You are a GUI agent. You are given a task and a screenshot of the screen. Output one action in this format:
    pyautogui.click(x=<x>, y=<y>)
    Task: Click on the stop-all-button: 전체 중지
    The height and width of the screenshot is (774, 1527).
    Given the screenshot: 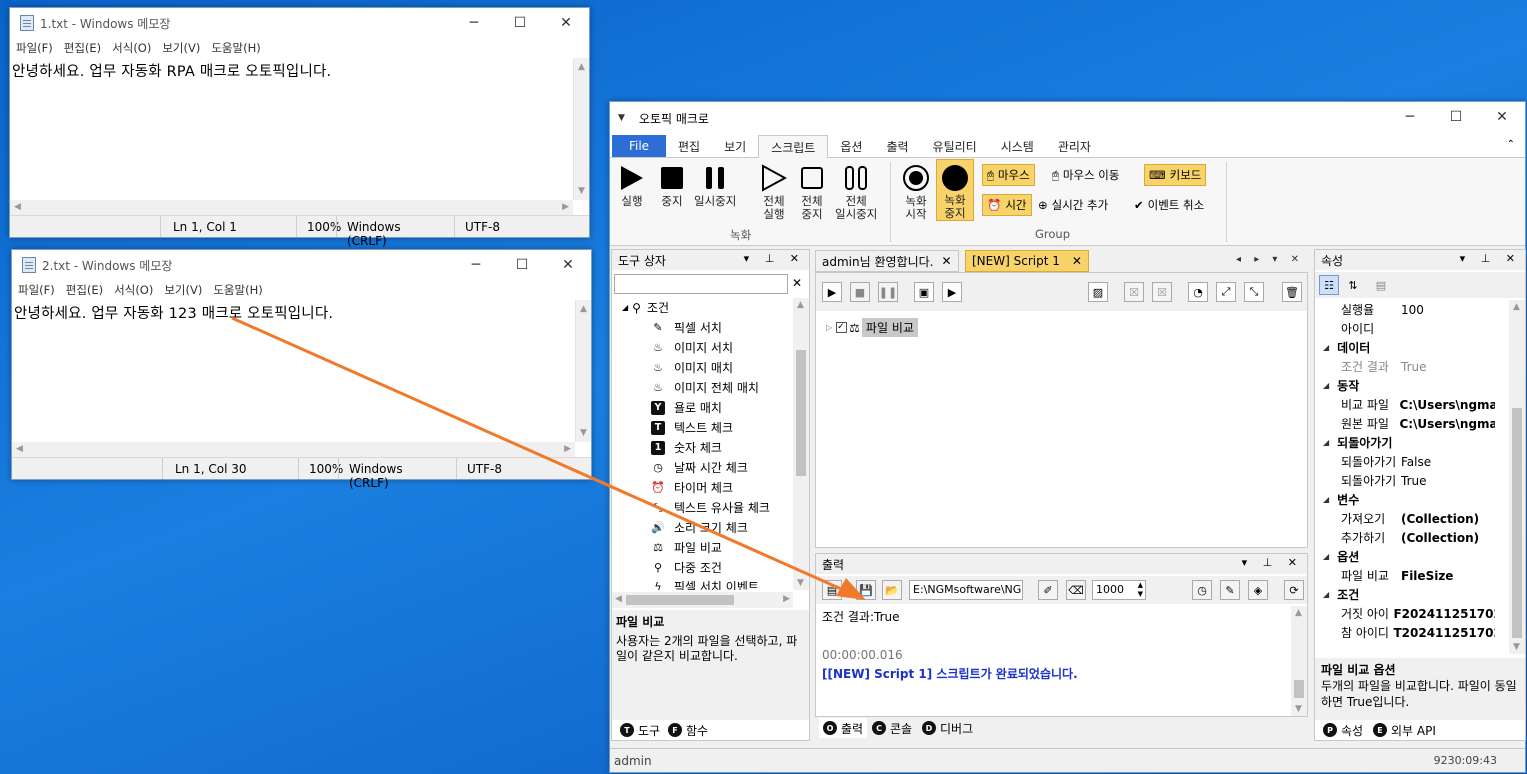 What is the action you would take?
    pyautogui.click(x=812, y=192)
    